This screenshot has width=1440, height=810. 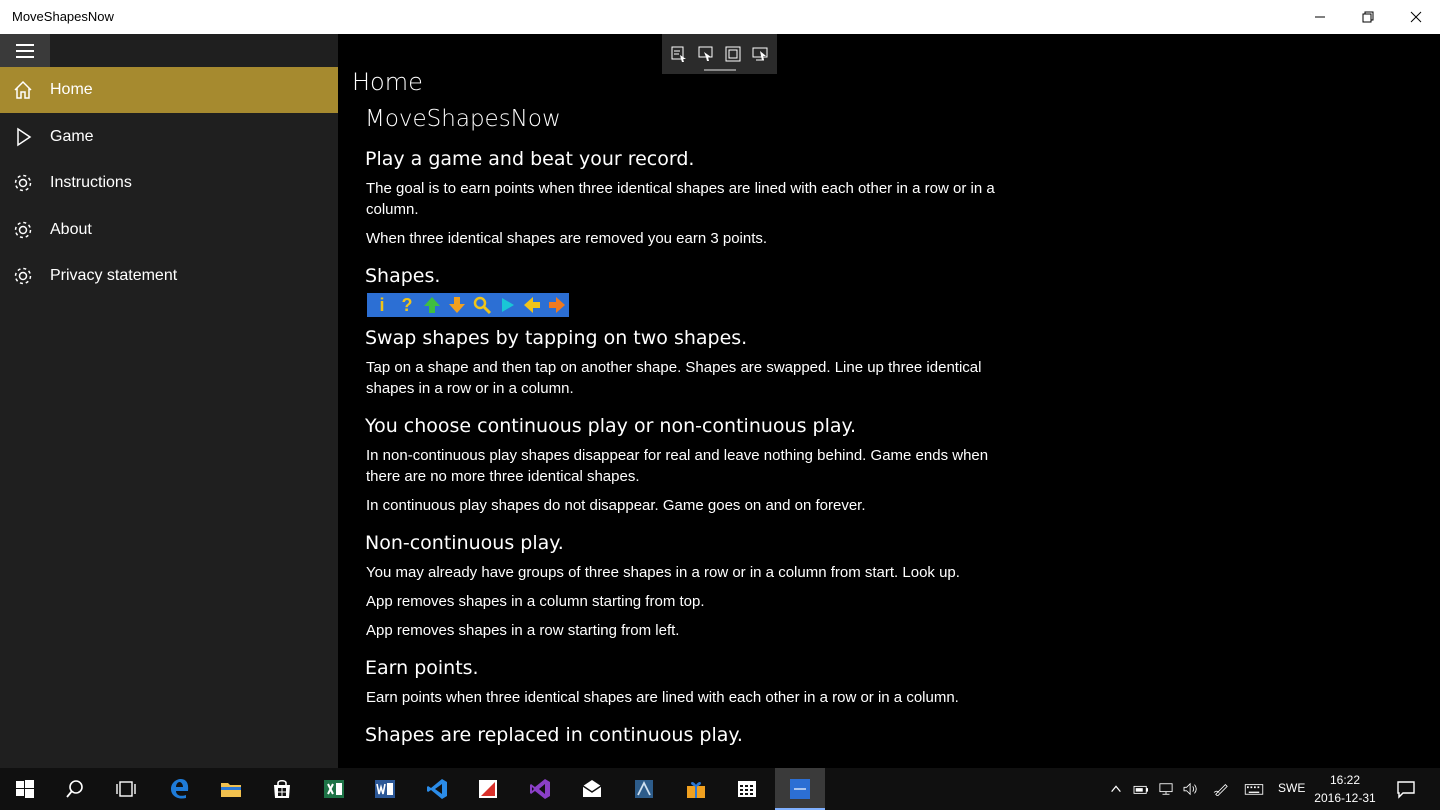 What do you see at coordinates (1345, 789) in the screenshot?
I see `clock: 16:22 2016-12-31` at bounding box center [1345, 789].